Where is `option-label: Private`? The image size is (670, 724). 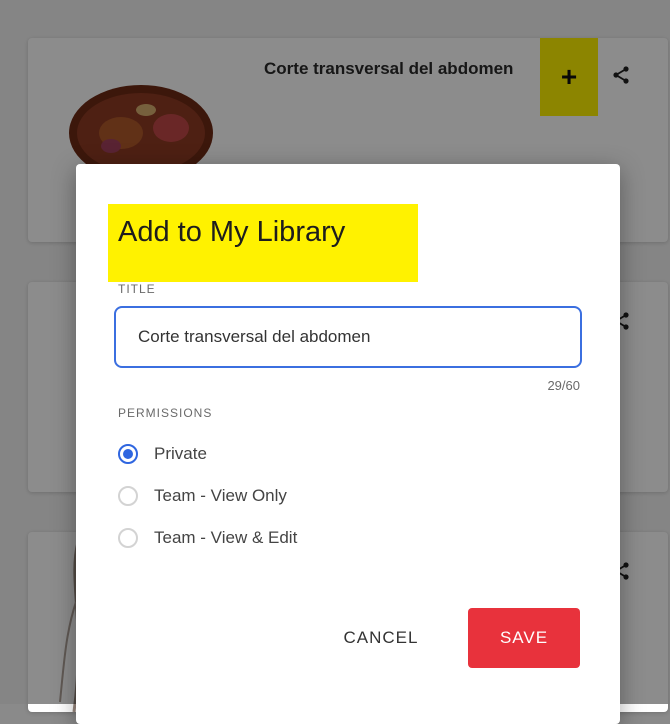
option-label: Private is located at coordinates (180, 453).